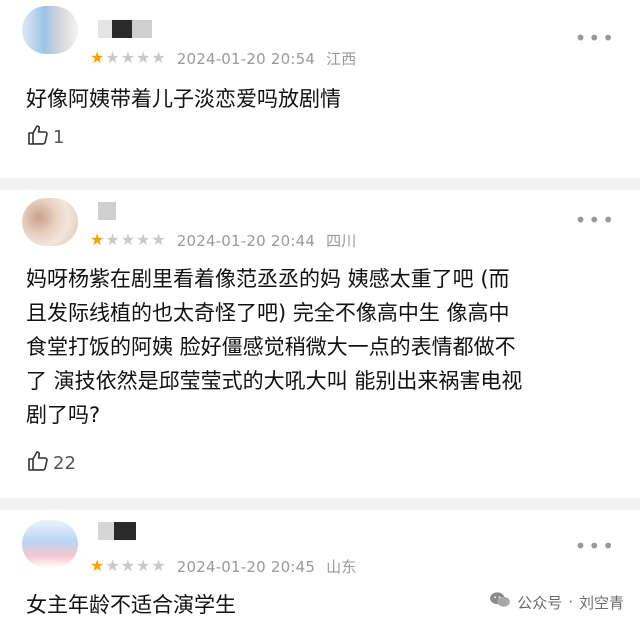 Image resolution: width=640 pixels, height=627 pixels. What do you see at coordinates (246, 58) in the screenshot?
I see `comment-date: 2024-01-20 20:54` at bounding box center [246, 58].